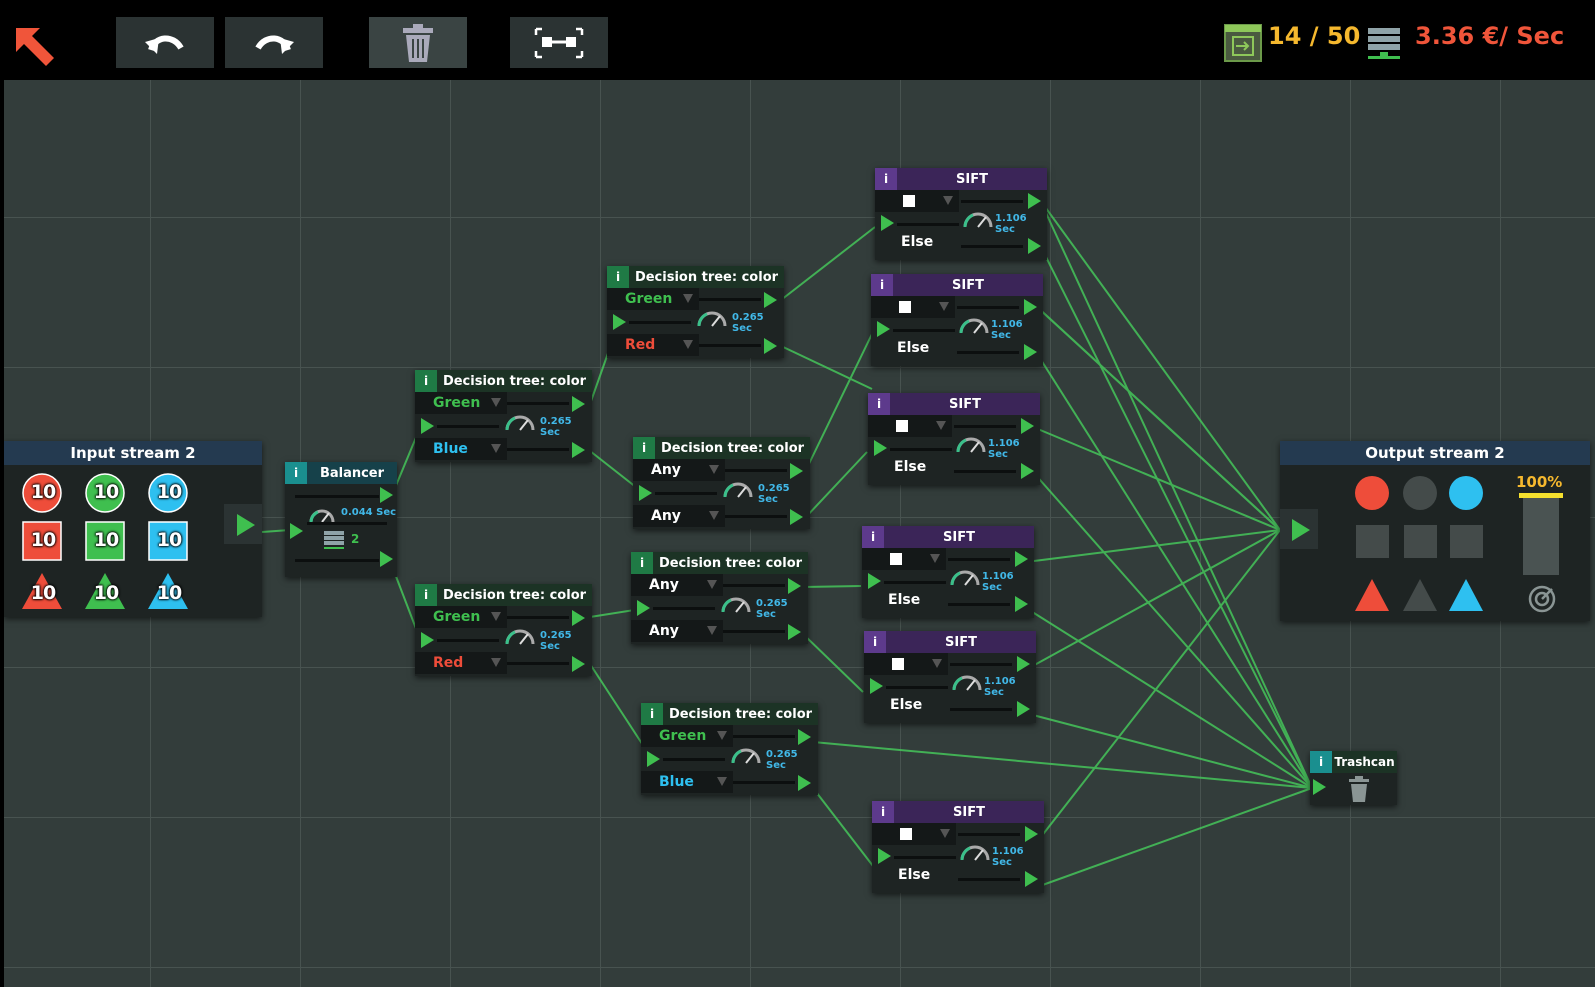 Image resolution: width=1595 pixels, height=987 pixels. I want to click on target-icon, so click(1542, 599).